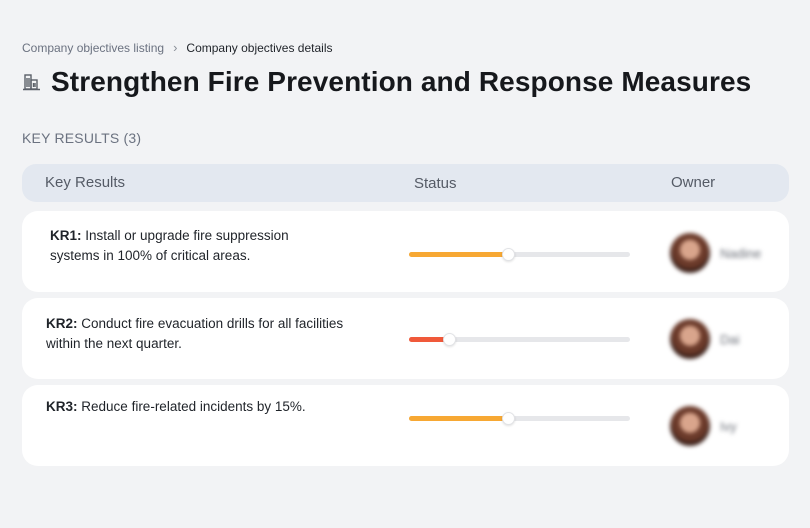  Describe the element at coordinates (405, 183) in the screenshot. I see `table-header: Key Results Status Owner` at that location.